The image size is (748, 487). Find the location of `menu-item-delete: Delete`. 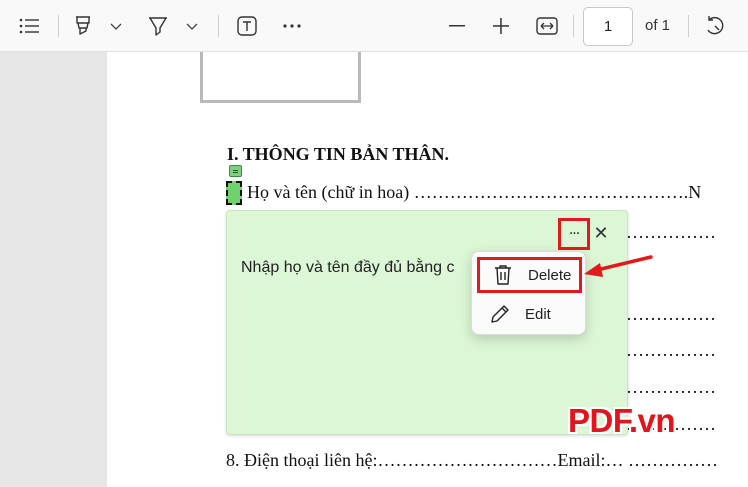

menu-item-delete: Delete is located at coordinates (529, 275).